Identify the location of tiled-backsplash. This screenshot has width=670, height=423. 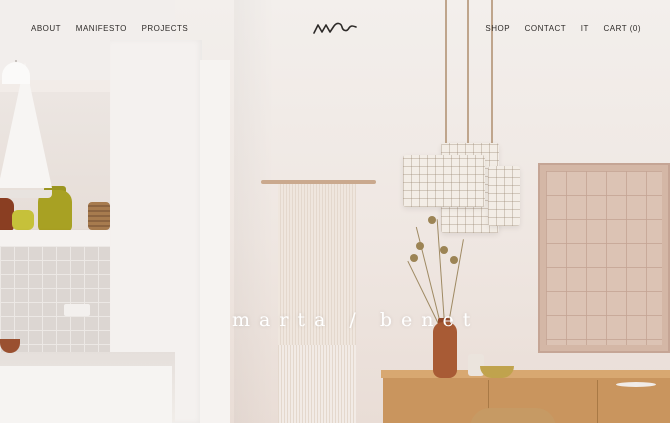
(55, 299).